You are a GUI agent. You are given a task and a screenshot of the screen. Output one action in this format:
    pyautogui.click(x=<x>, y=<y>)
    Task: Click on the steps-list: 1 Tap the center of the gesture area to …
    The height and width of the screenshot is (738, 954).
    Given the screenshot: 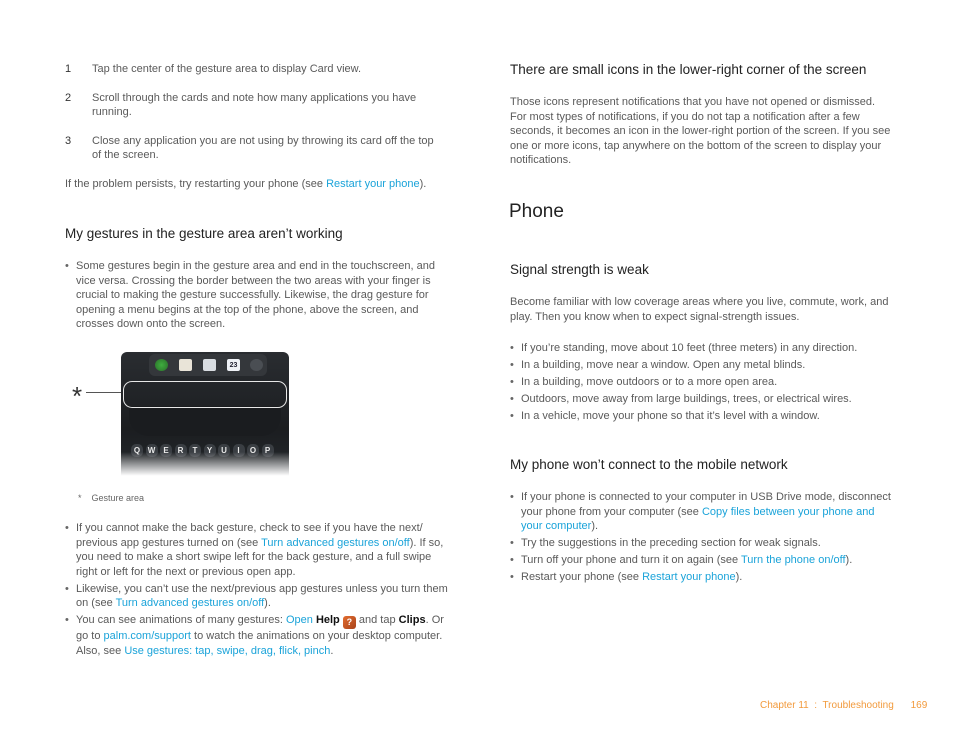 What is the action you would take?
    pyautogui.click(x=255, y=119)
    